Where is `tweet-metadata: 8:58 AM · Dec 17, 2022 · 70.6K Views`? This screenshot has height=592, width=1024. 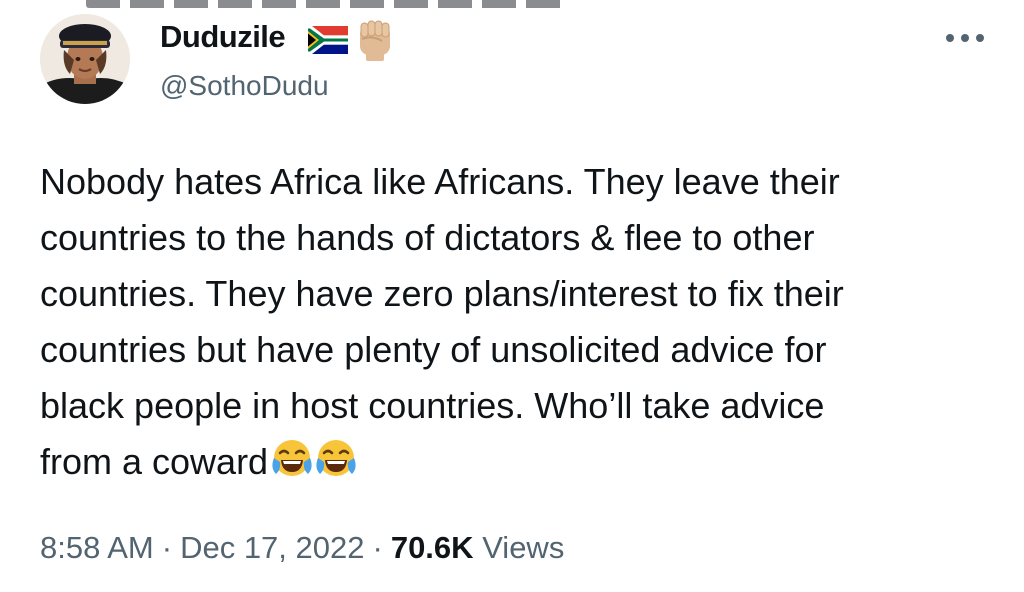
tweet-metadata: 8:58 AM · Dec 17, 2022 · 70.6K Views is located at coordinates (302, 548).